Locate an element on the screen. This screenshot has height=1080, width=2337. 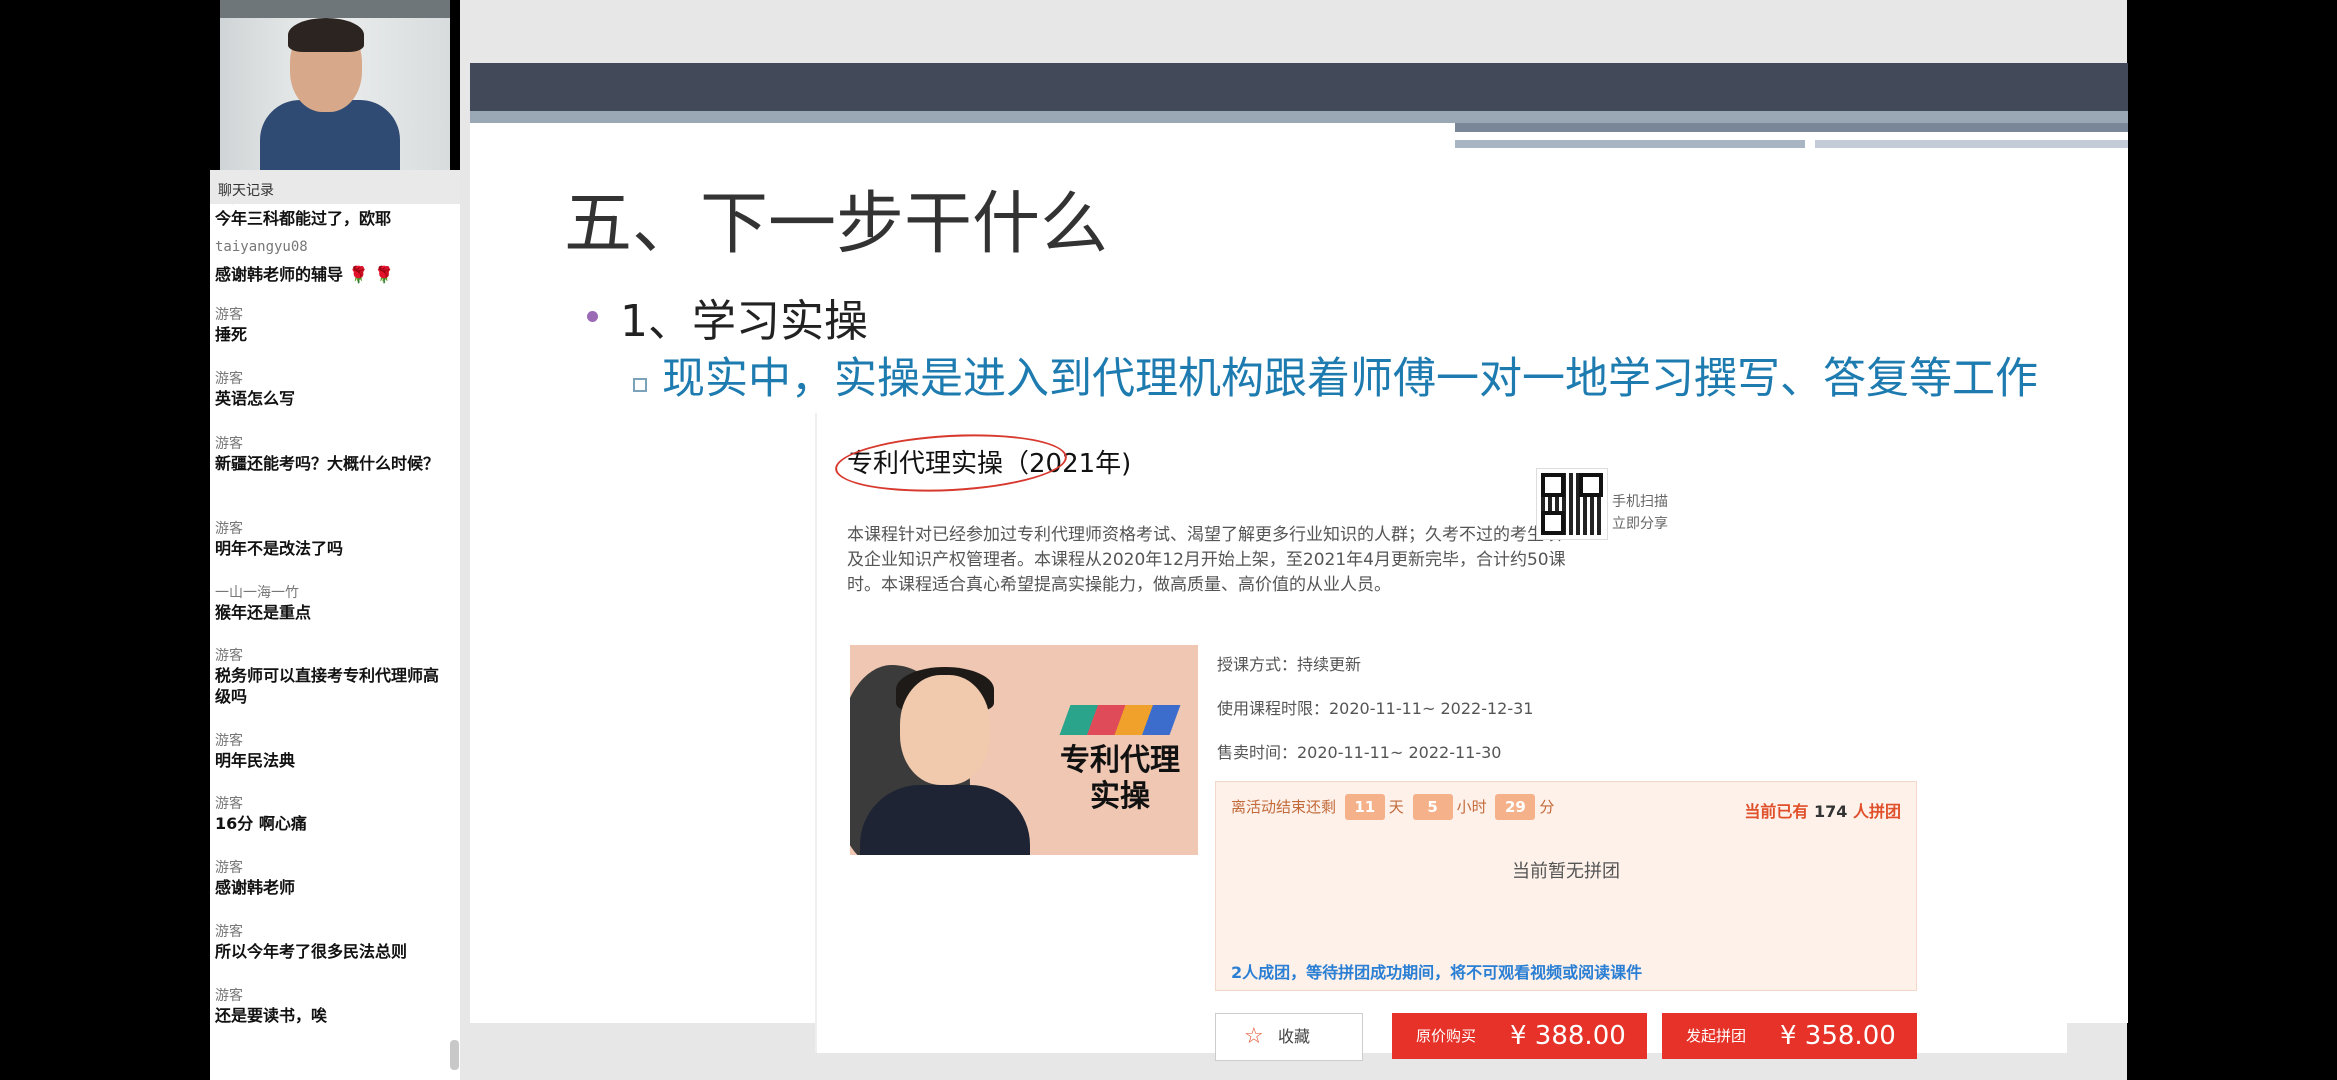
qr-code-icon is located at coordinates (1572, 504).